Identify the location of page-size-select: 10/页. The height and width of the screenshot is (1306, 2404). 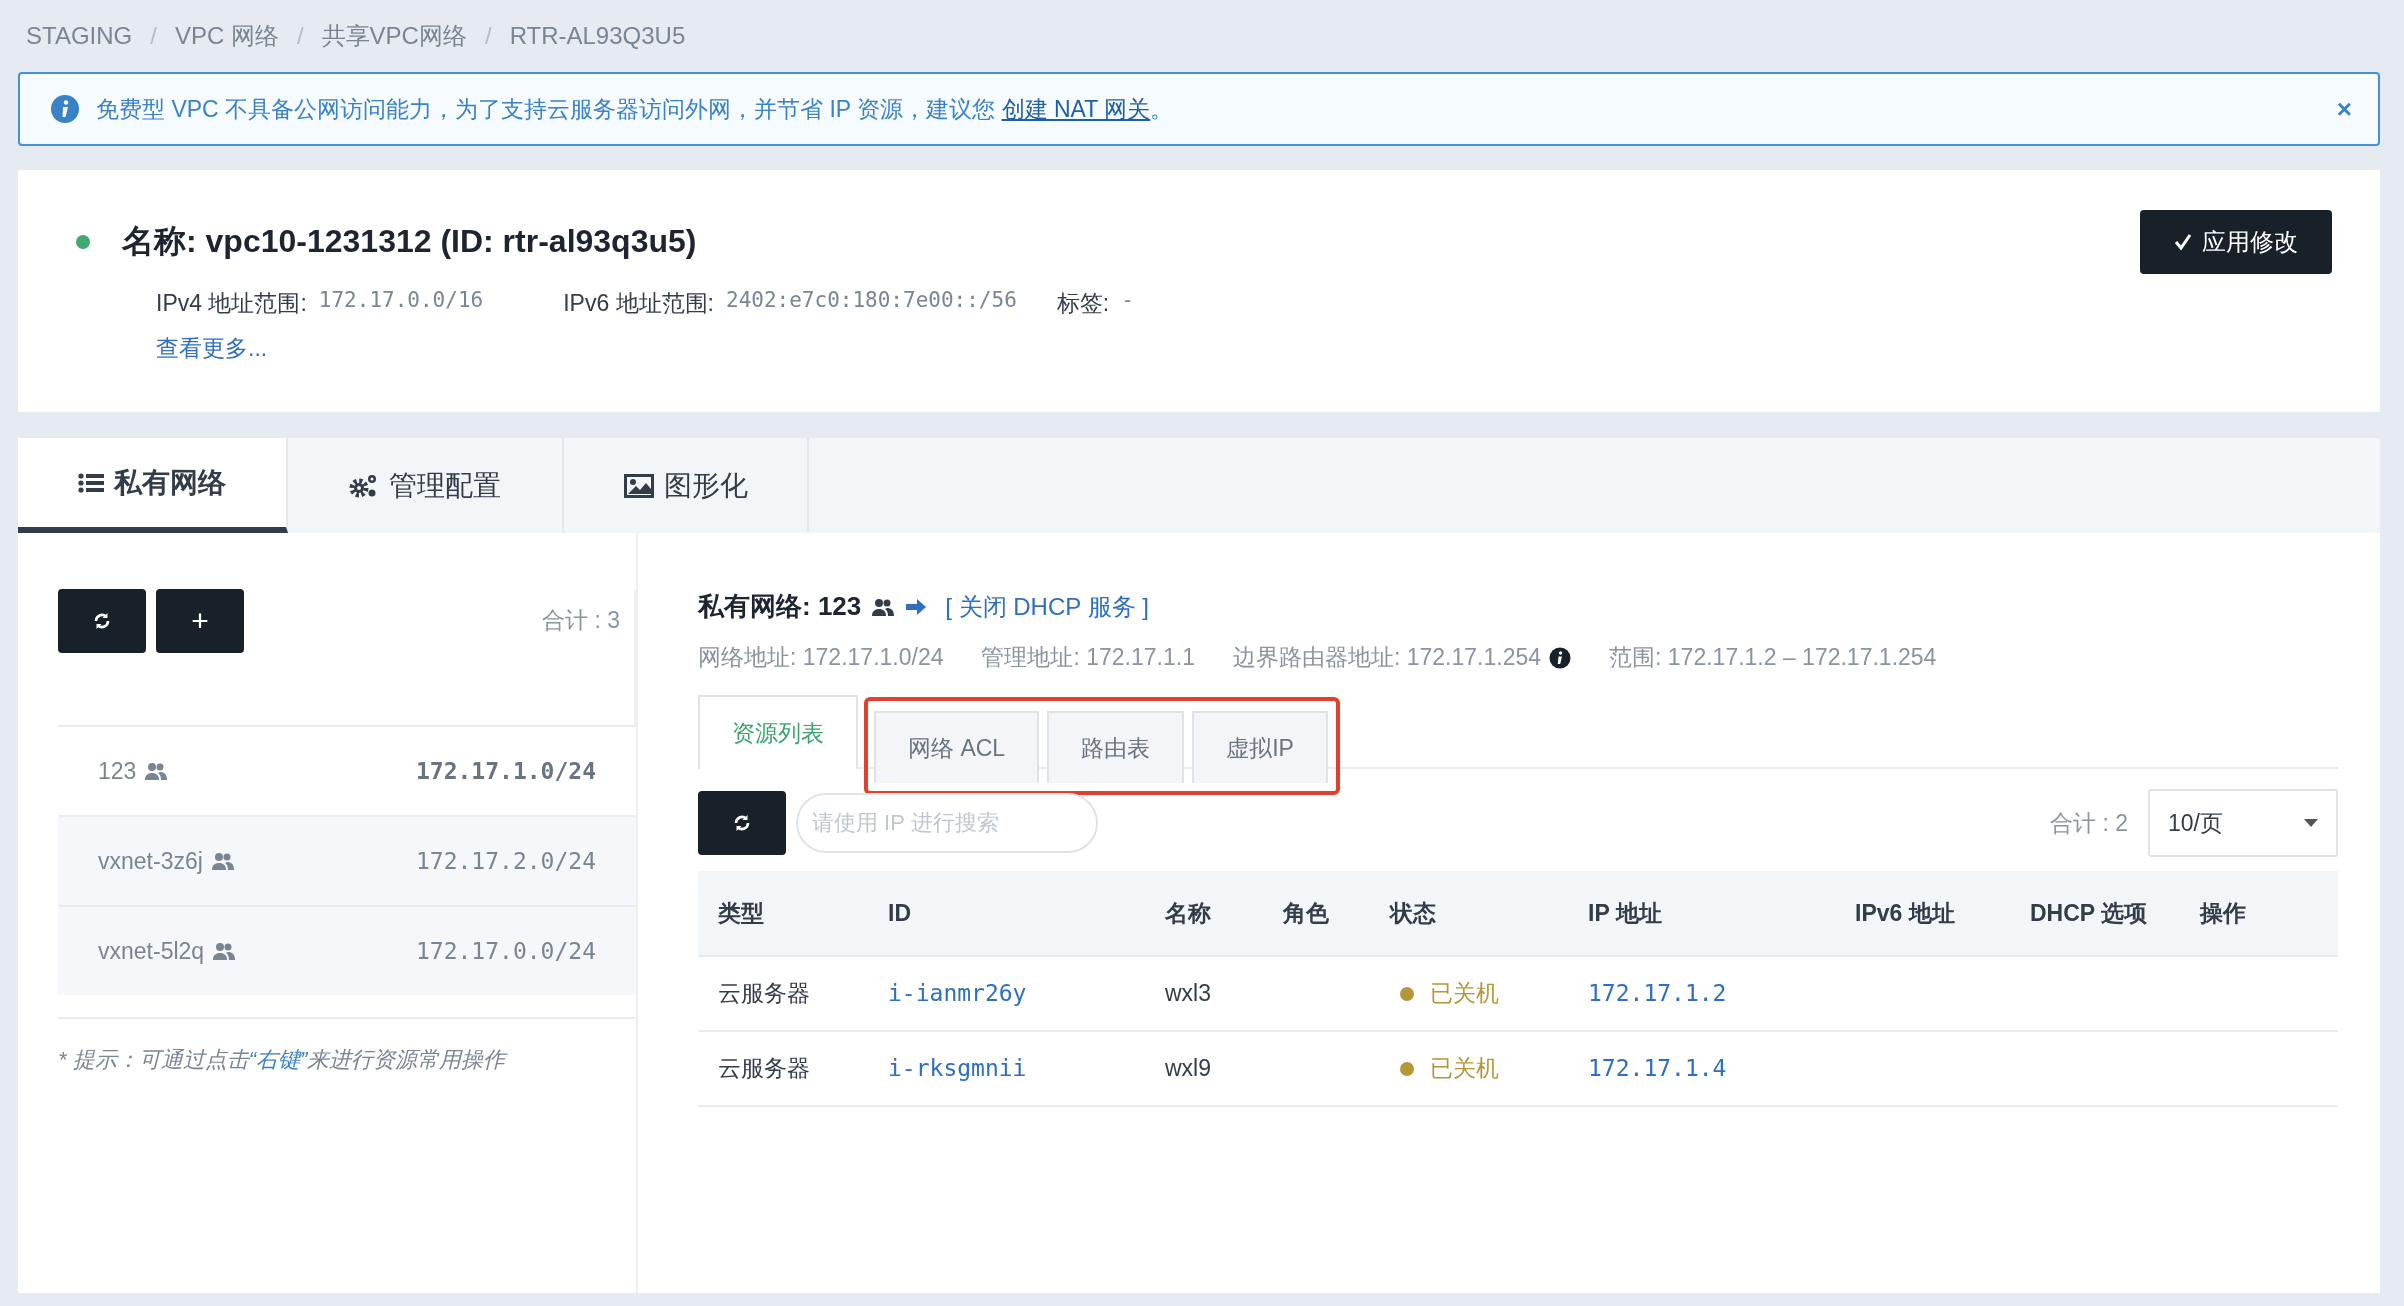
(2243, 823).